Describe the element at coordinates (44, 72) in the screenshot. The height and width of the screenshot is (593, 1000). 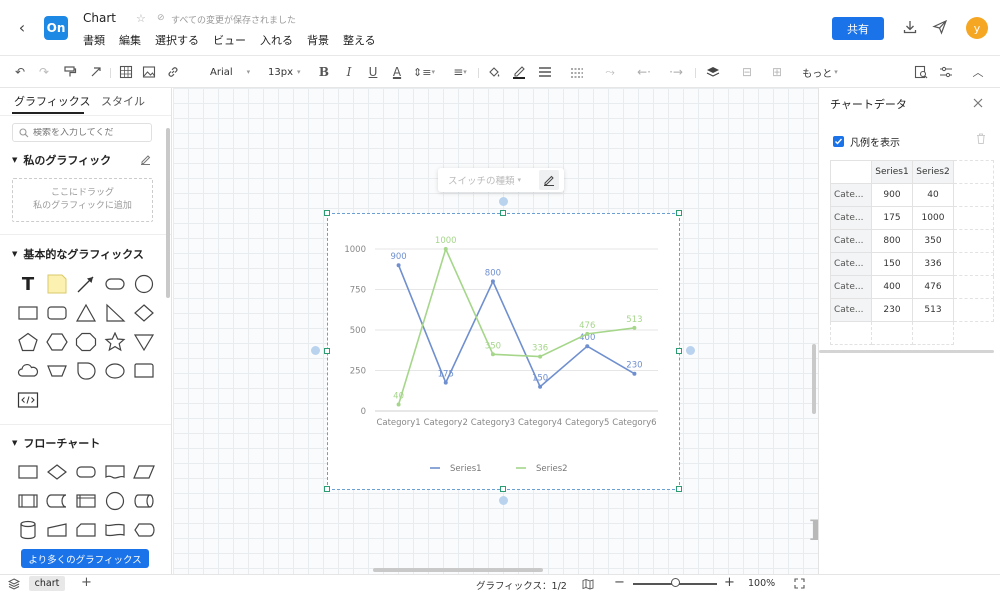
I see `redo-icon: ↷` at that location.